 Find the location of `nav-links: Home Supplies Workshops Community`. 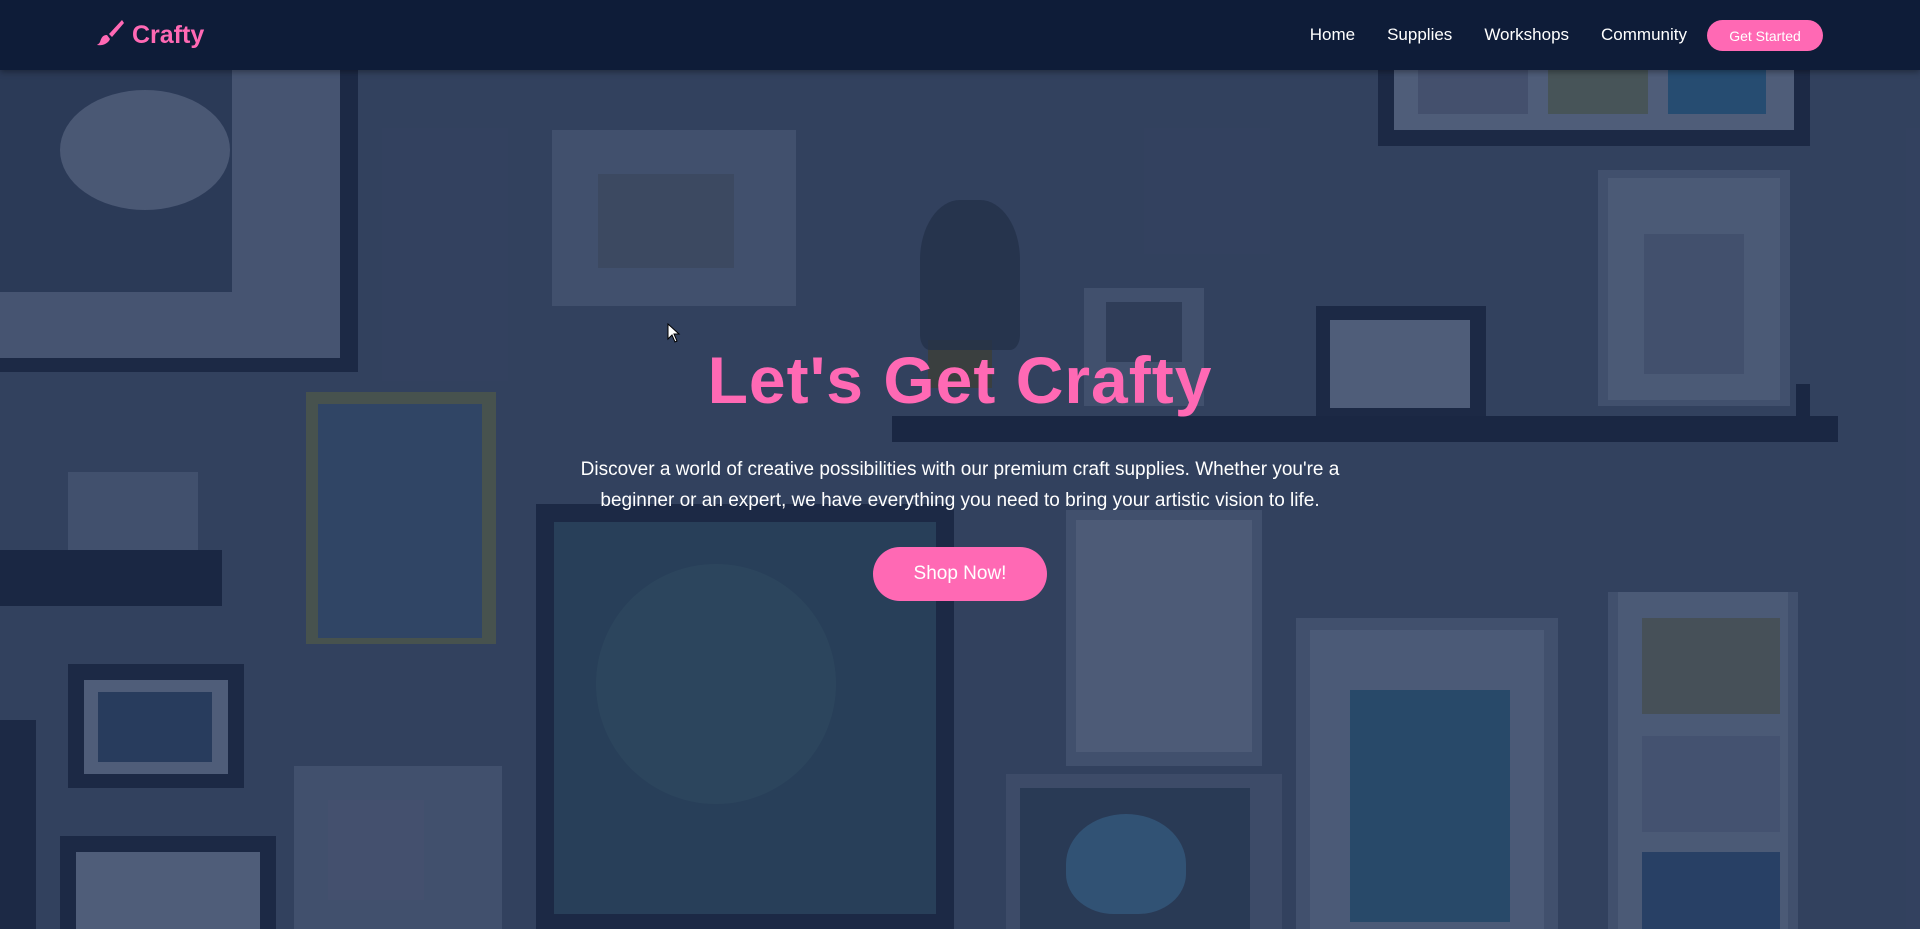

nav-links: Home Supplies Workshops Community is located at coordinates (1498, 35).